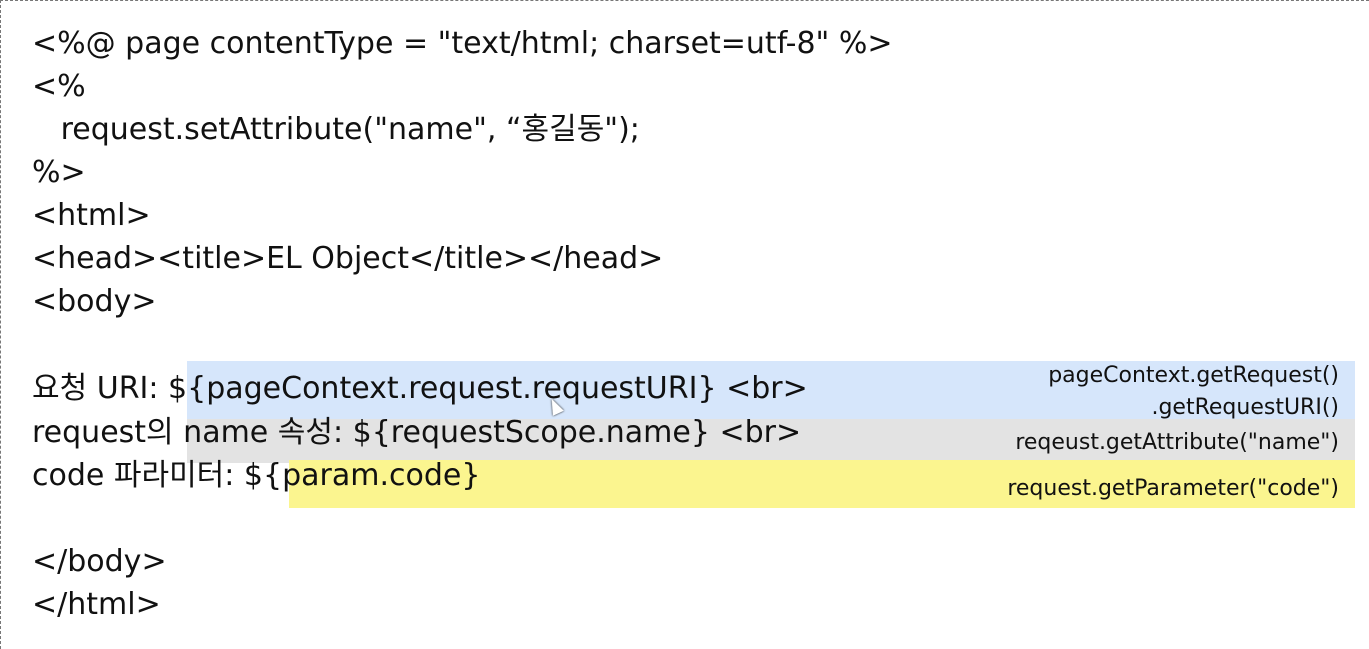  Describe the element at coordinates (1193, 375) in the screenshot. I see `annotation-get-request: pageContext.getRequest()` at that location.